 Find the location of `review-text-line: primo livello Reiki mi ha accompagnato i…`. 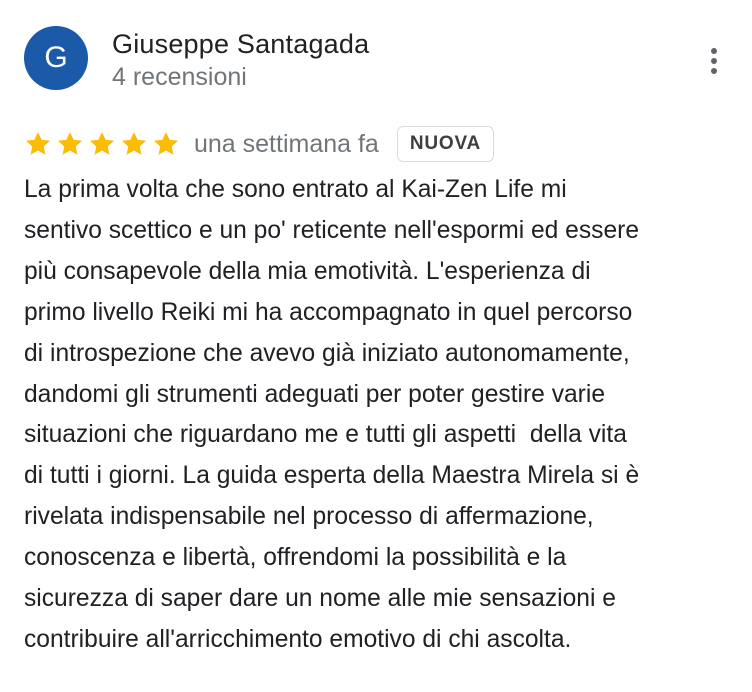

review-text-line: primo livello Reiki mi ha accompagnato i… is located at coordinates (328, 312).